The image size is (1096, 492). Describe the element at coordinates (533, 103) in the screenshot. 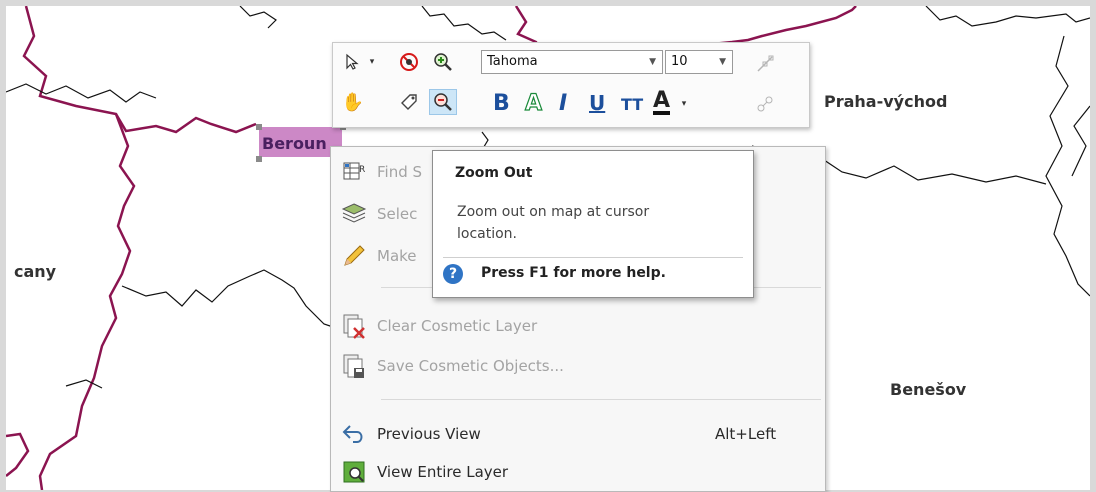

I see `outline-text-button: A` at that location.